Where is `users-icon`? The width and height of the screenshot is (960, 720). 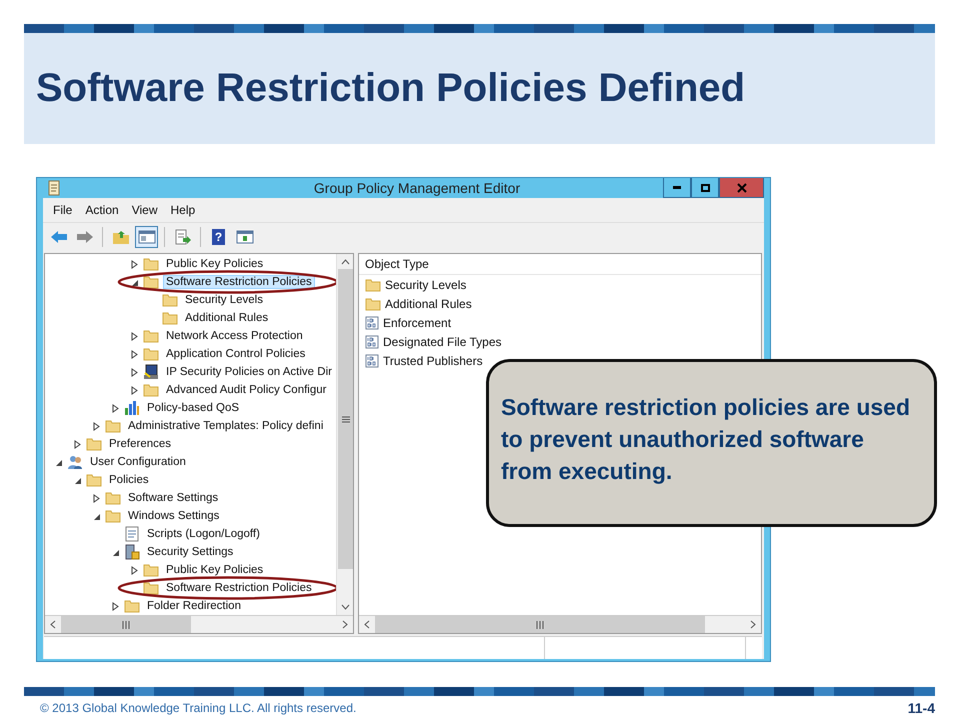 users-icon is located at coordinates (75, 462).